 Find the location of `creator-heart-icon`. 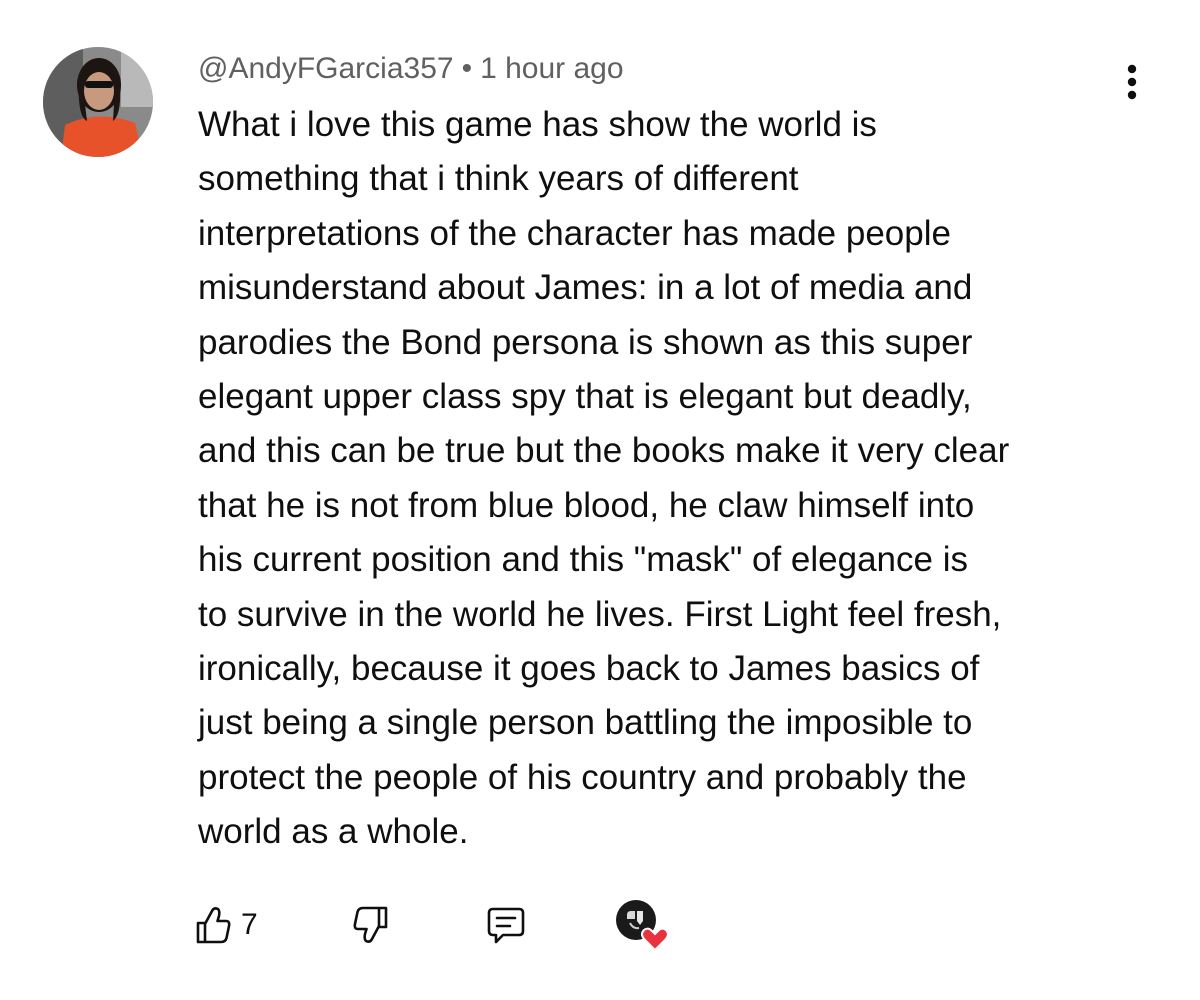

creator-heart-icon is located at coordinates (642, 926).